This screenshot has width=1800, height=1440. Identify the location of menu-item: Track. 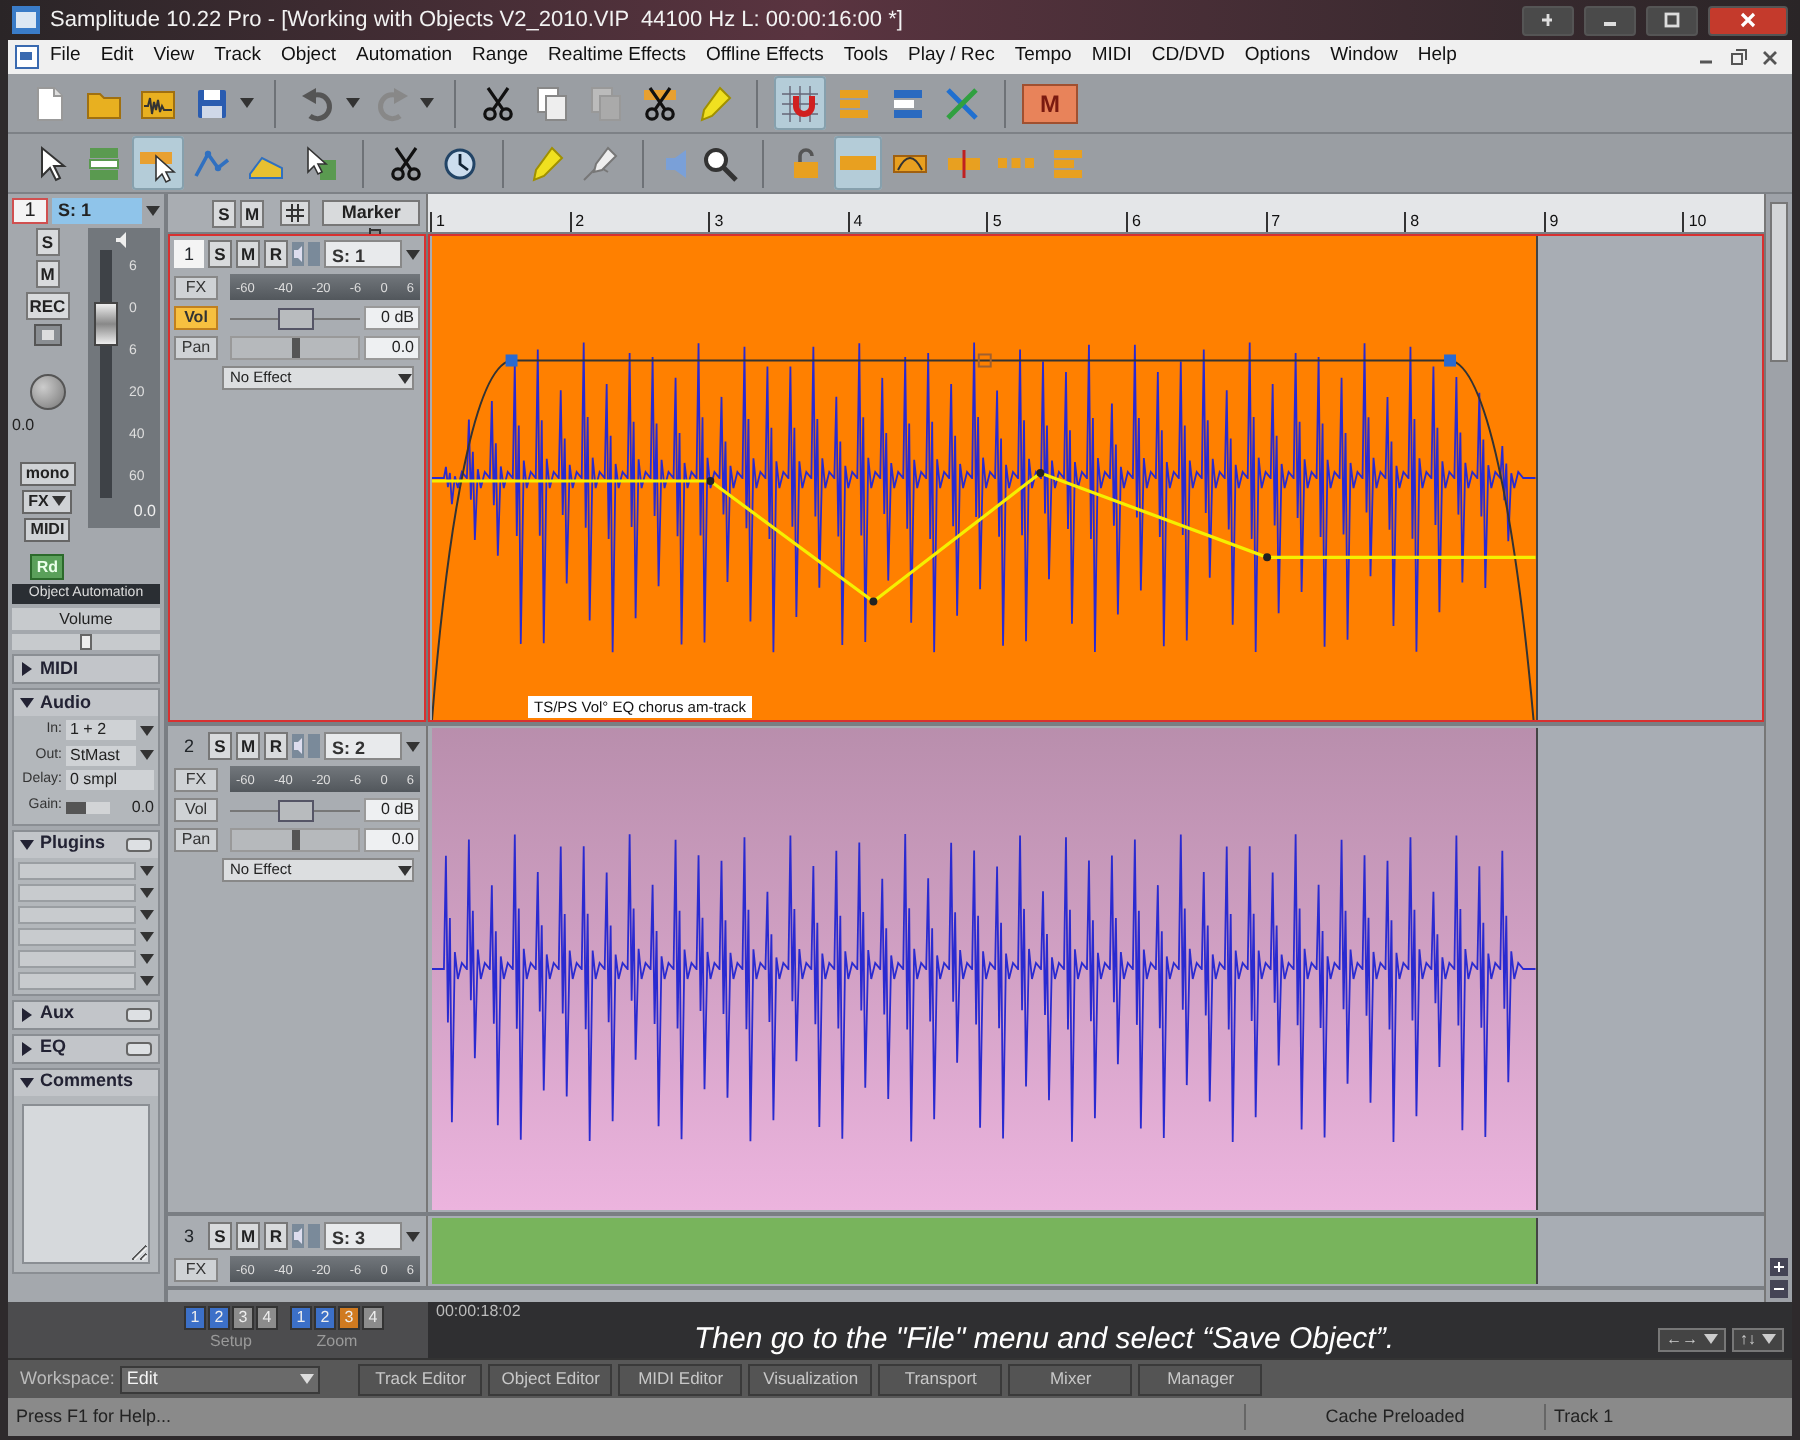
(238, 57).